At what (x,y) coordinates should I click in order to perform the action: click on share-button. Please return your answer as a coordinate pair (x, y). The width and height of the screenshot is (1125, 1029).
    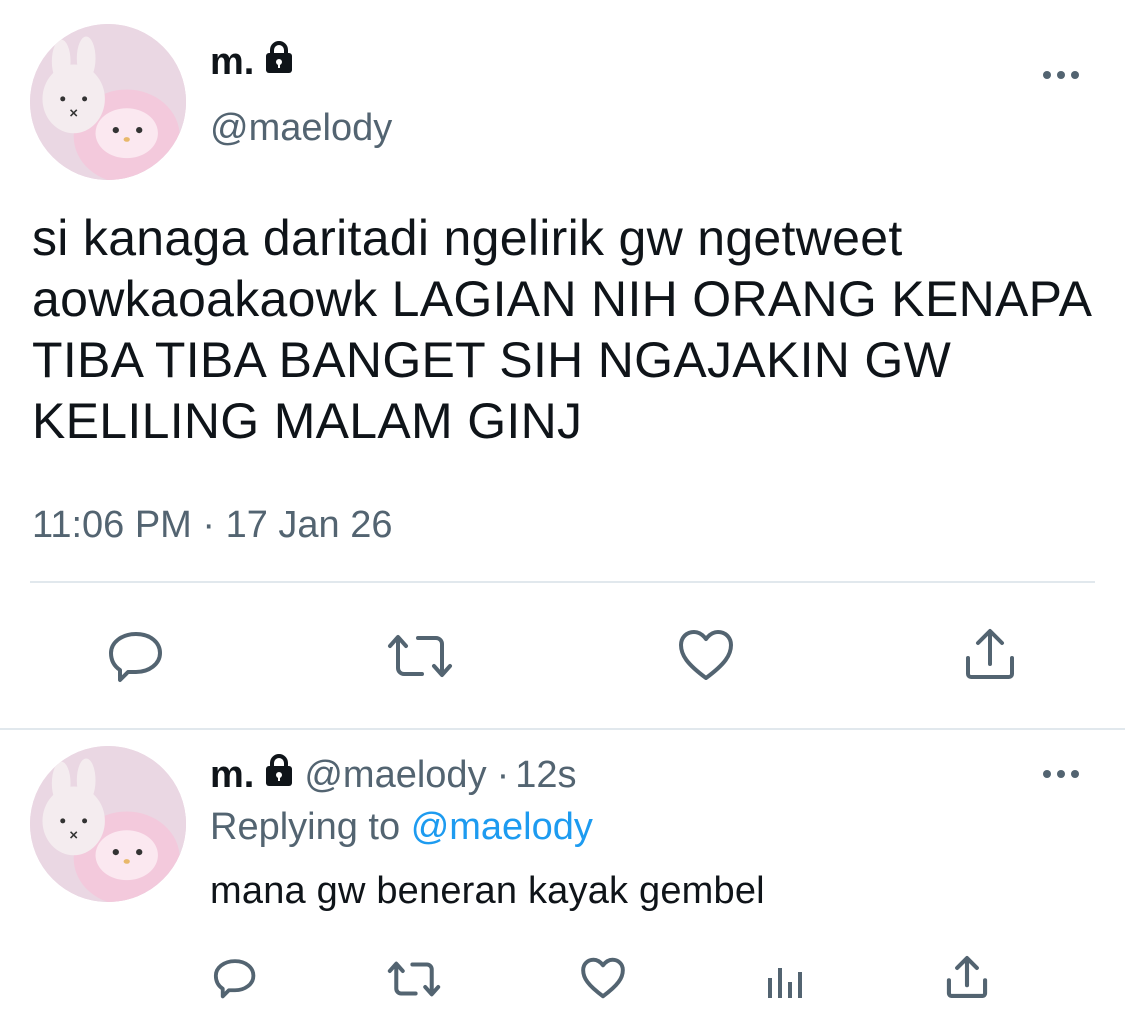
    Looking at the image, I should click on (990, 654).